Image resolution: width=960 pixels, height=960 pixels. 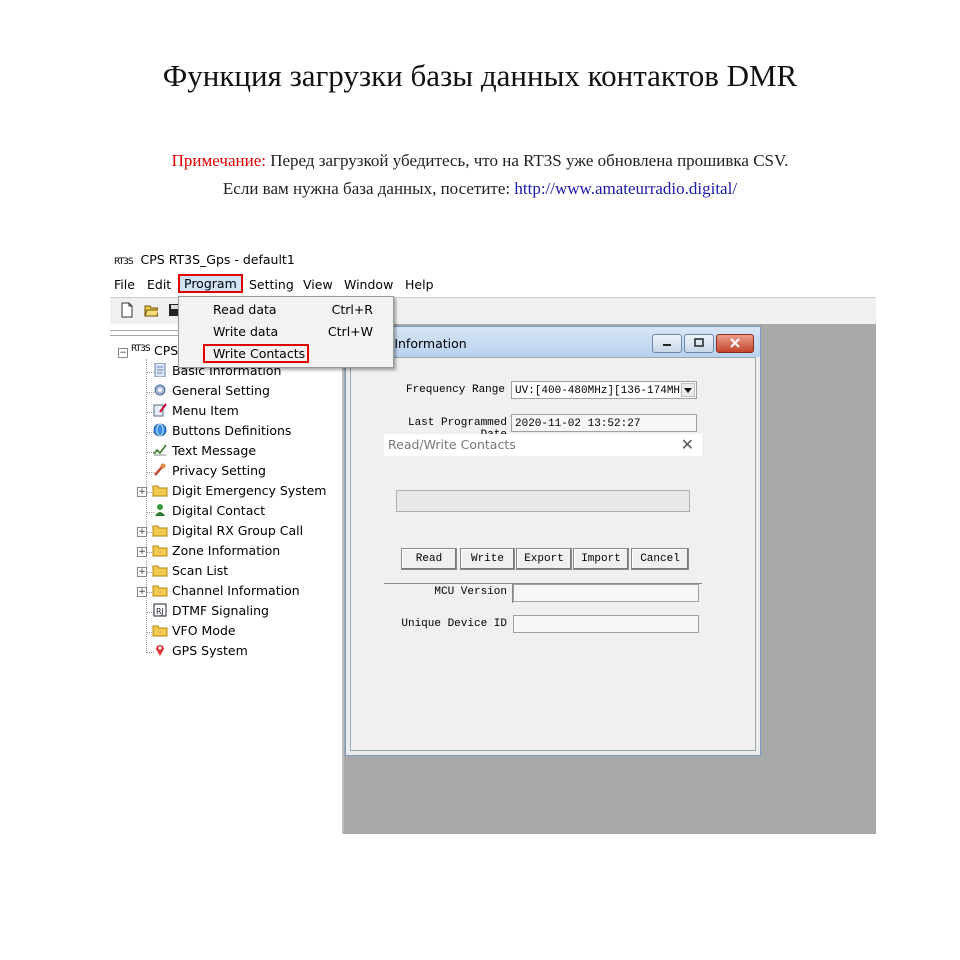 I want to click on tree-item-label: Text Message, so click(x=214, y=450).